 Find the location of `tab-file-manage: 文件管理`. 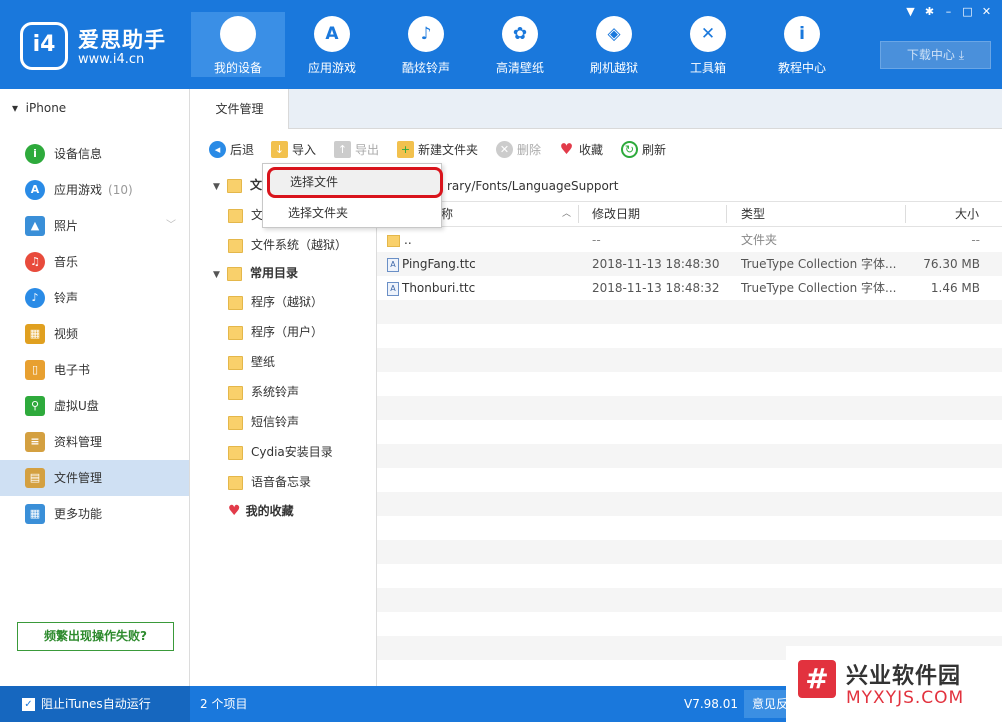

tab-file-manage: 文件管理 is located at coordinates (240, 109).